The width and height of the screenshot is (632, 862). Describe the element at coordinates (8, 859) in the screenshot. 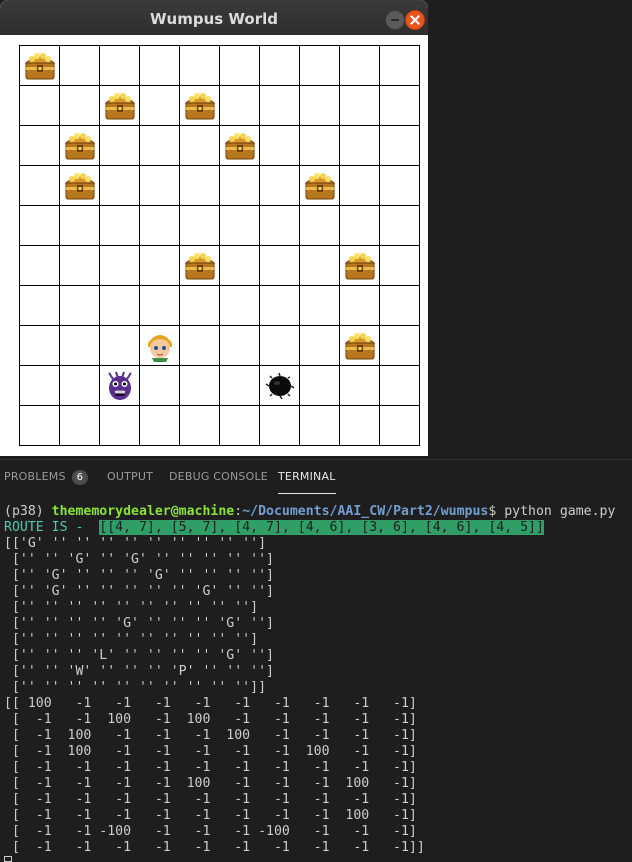

I see `terminal-cursor` at that location.